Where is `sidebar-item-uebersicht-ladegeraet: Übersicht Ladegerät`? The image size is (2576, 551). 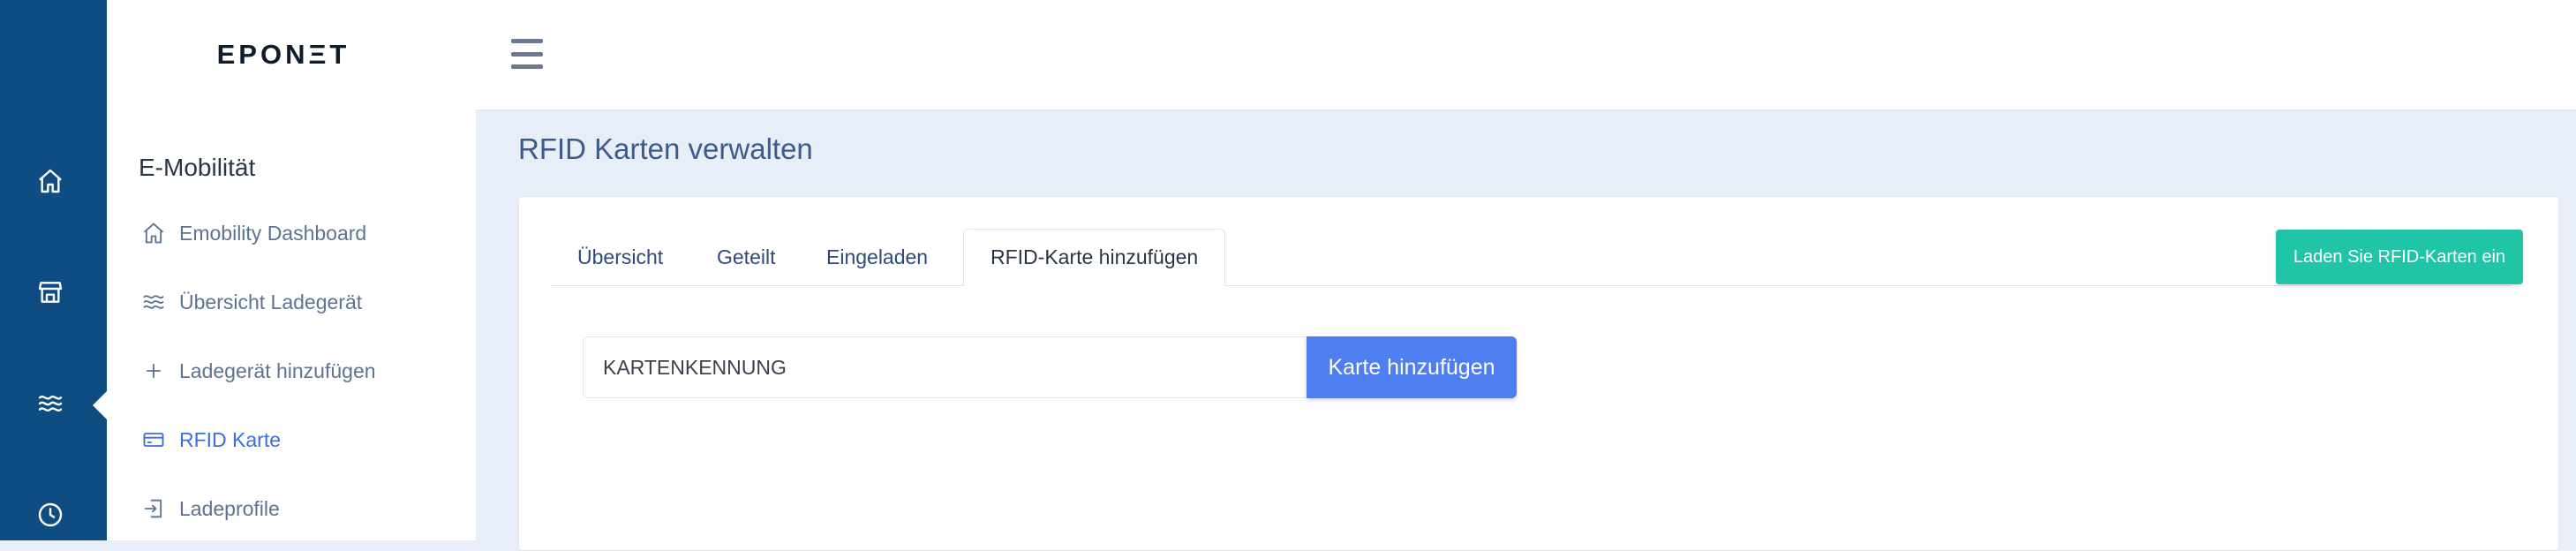 sidebar-item-uebersicht-ladegeraet: Übersicht Ladegerät is located at coordinates (251, 302).